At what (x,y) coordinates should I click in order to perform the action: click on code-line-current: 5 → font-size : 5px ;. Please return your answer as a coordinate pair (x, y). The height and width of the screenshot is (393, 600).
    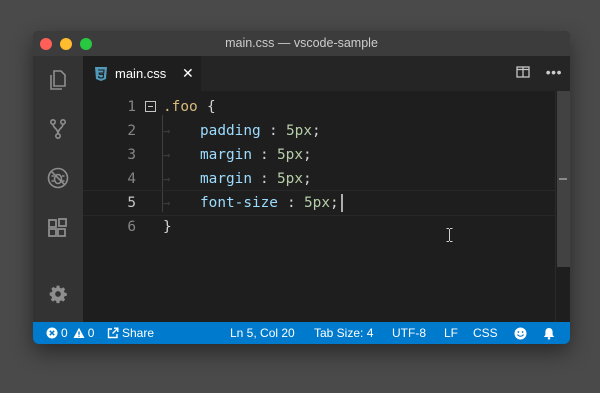
    Looking at the image, I should click on (319, 203).